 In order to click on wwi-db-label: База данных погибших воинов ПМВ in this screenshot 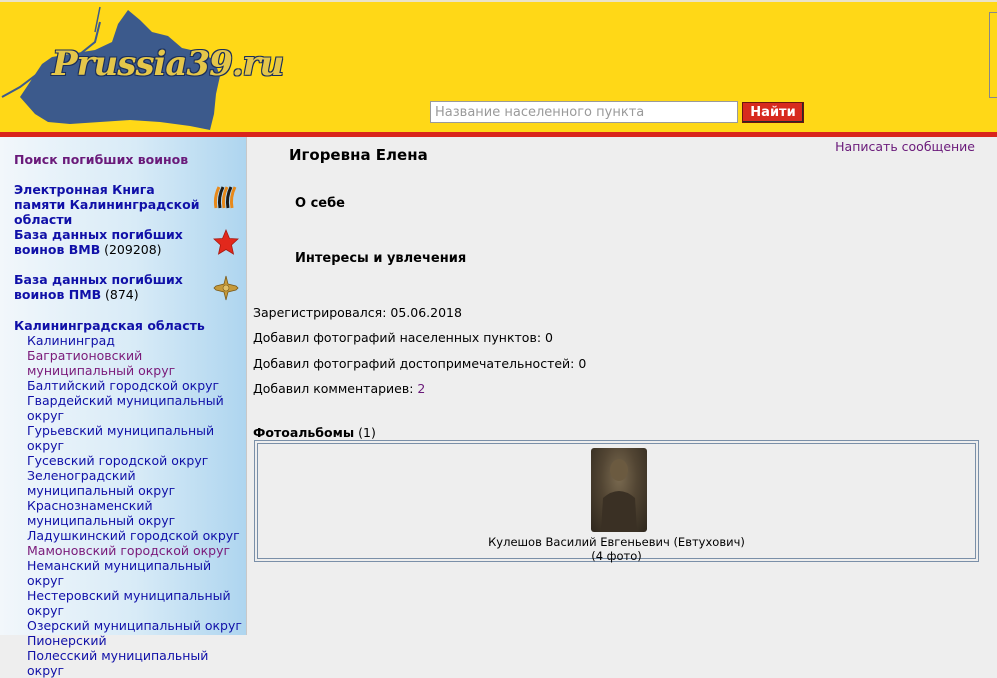, I will do `click(98, 287)`.